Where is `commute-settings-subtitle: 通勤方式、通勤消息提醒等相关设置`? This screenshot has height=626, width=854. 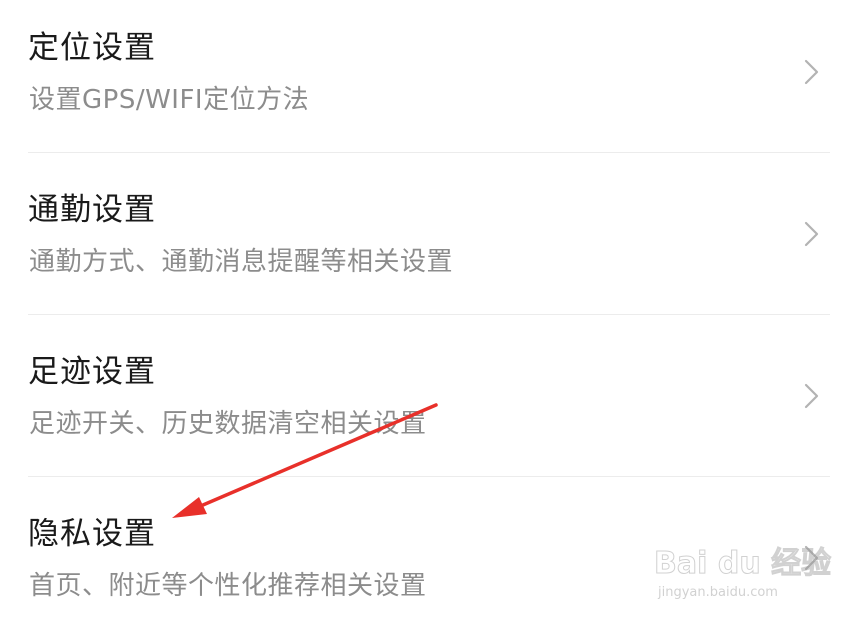
commute-settings-subtitle: 通勤方式、通勤消息提醒等相关设置 is located at coordinates (241, 262).